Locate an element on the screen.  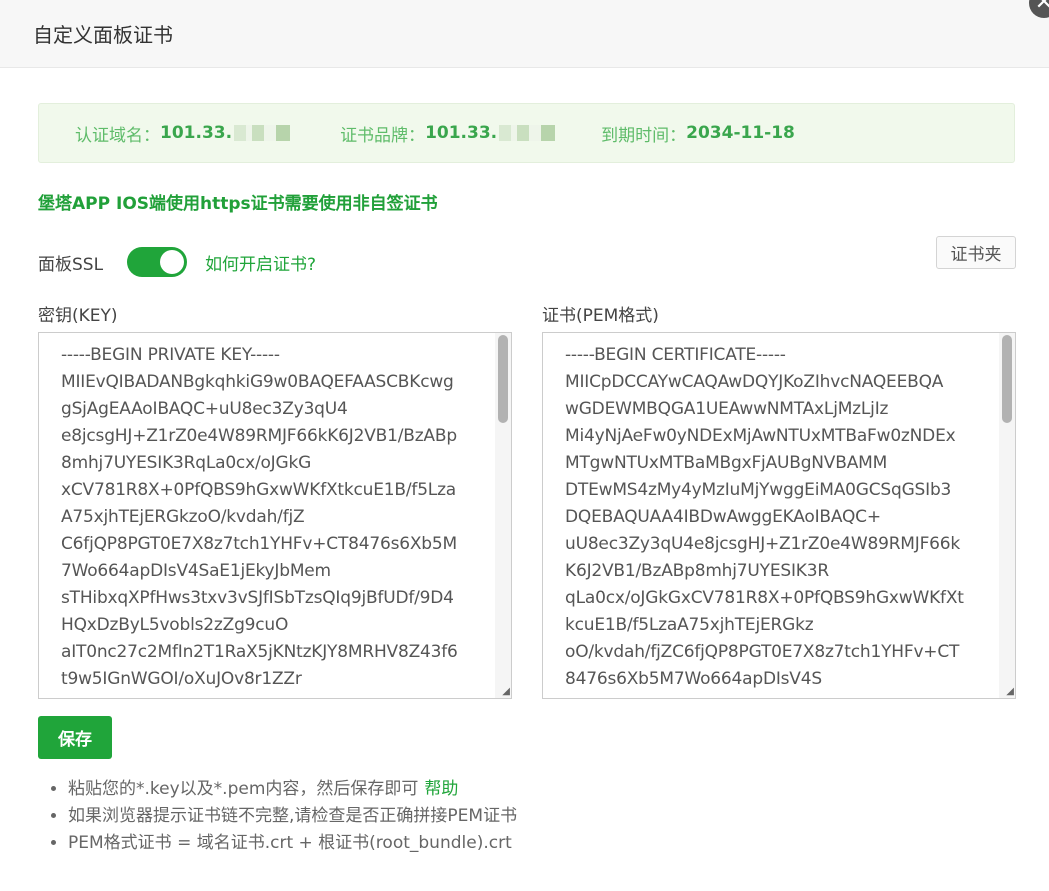
key-scrollbar is located at coordinates (503, 515).